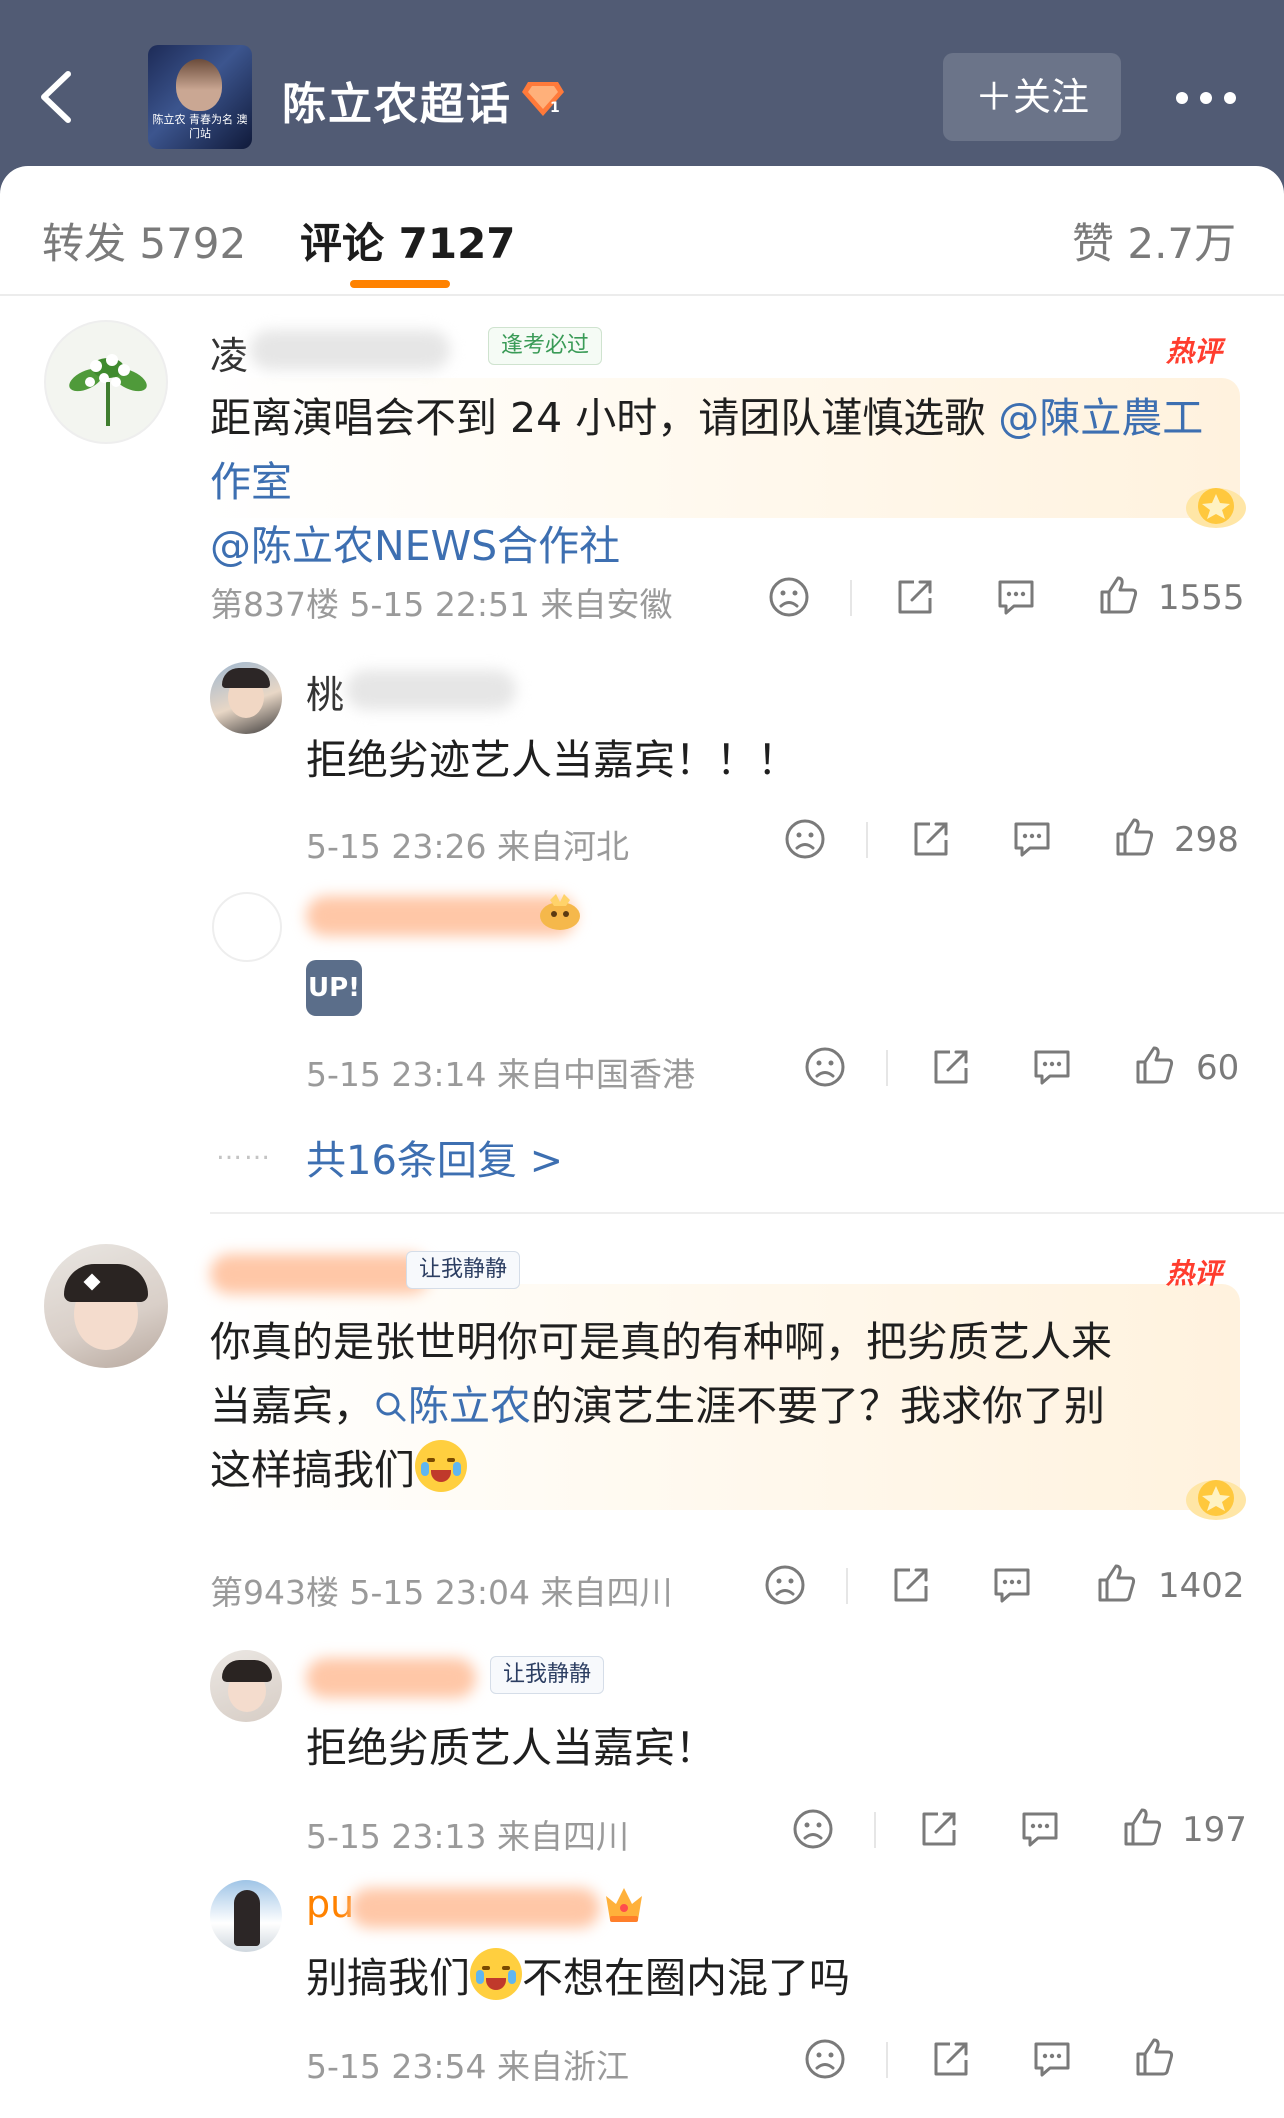 The height and width of the screenshot is (2118, 1284). I want to click on active-tab-indicator, so click(400, 284).